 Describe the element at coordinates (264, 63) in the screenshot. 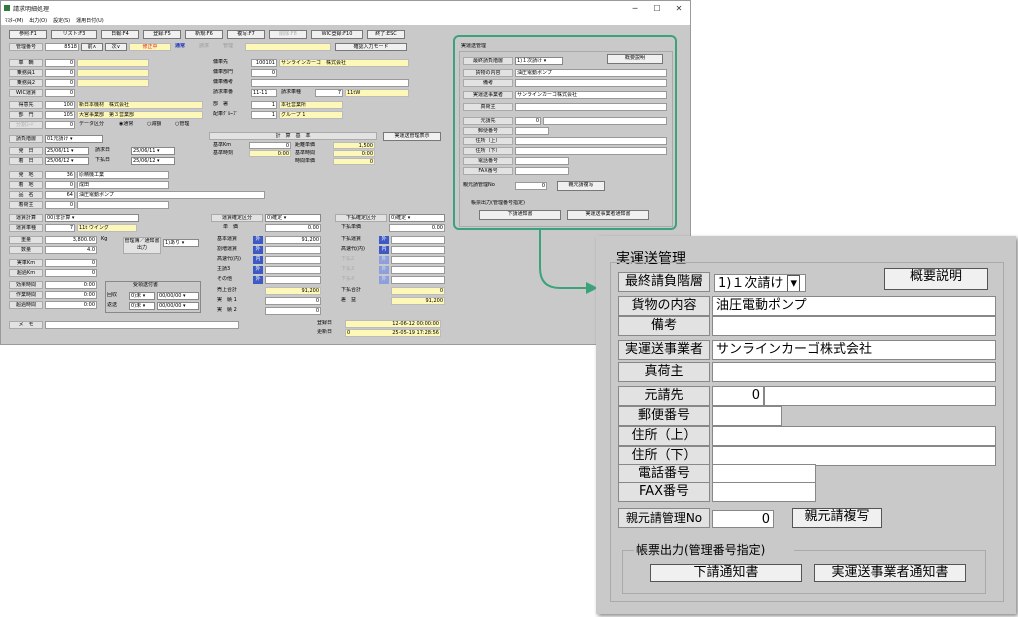

I see `carrier-code: 100101` at that location.